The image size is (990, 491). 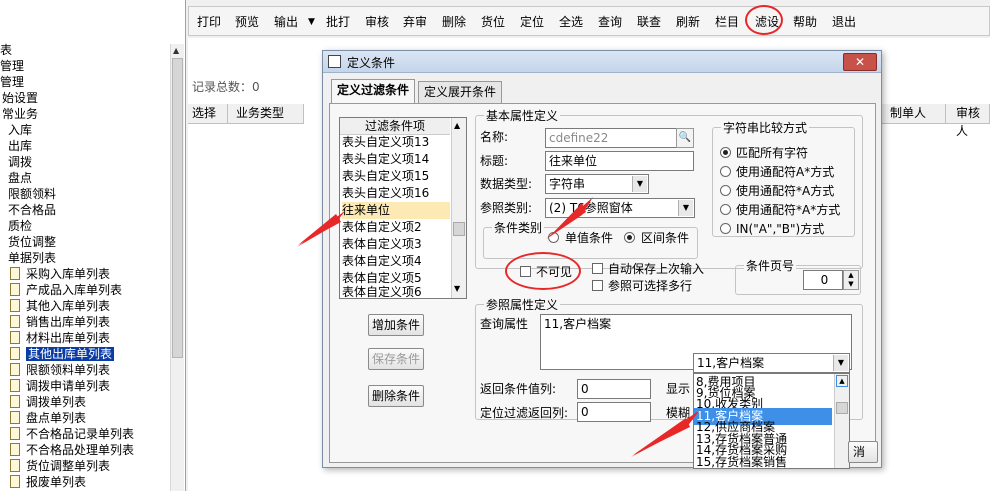 What do you see at coordinates (610, 22) in the screenshot?
I see `query-button: 查询` at bounding box center [610, 22].